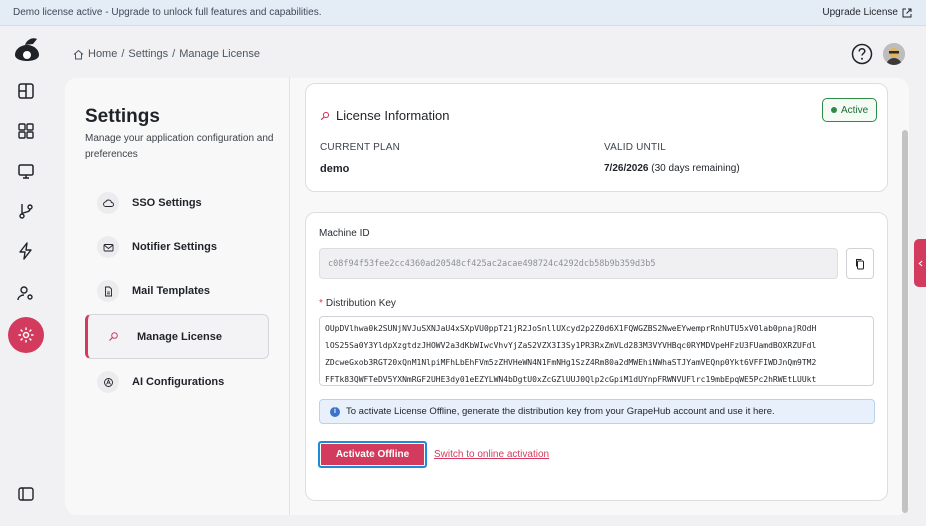 The image size is (926, 526). I want to click on monitor-icon, so click(26, 171).